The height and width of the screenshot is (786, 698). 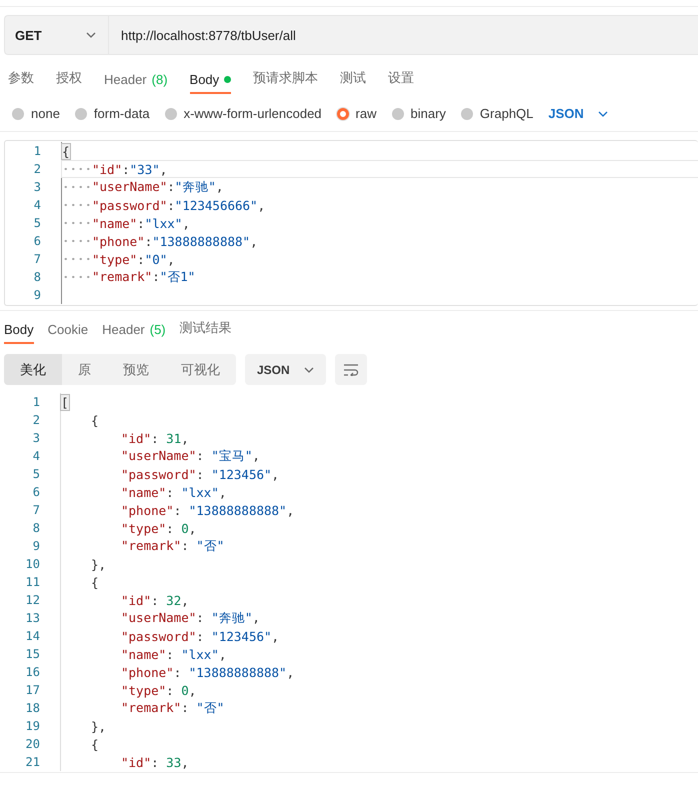 I want to click on code-line: "id": 31,, so click(x=155, y=438).